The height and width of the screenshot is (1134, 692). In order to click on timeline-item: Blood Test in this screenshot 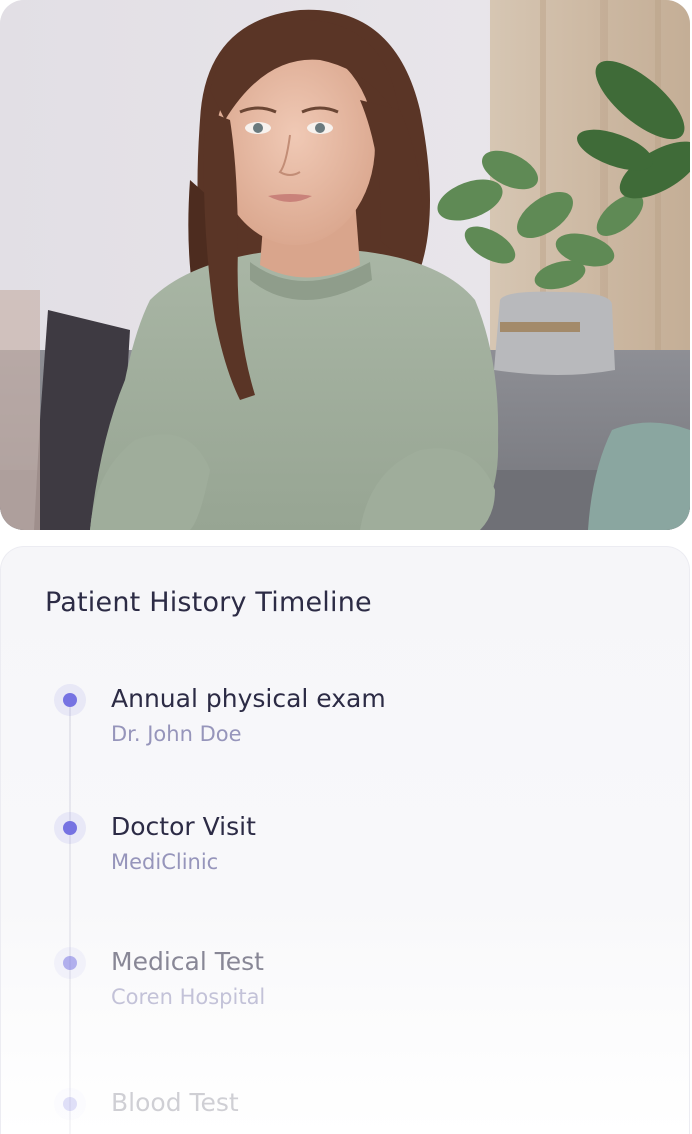, I will do `click(345, 1111)`.